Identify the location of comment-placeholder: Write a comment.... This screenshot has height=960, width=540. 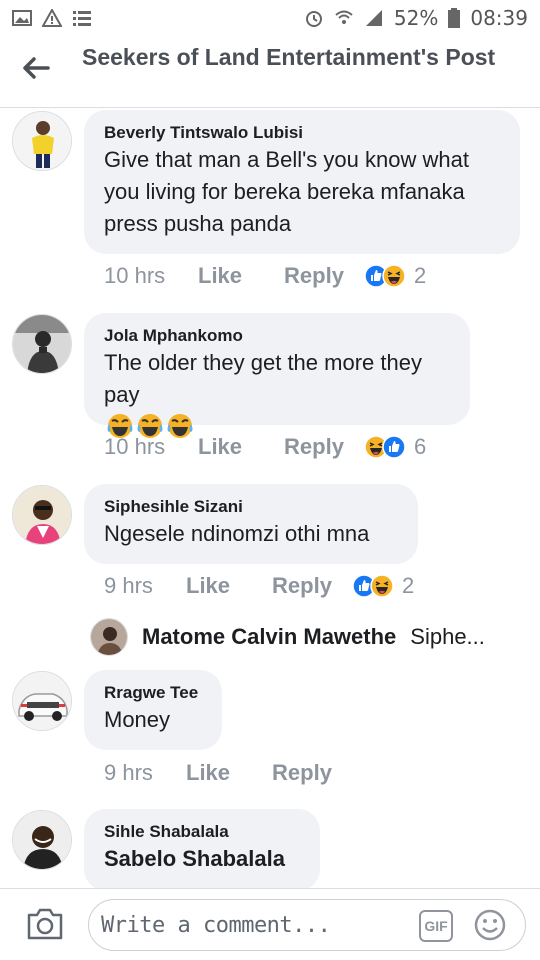
(216, 925).